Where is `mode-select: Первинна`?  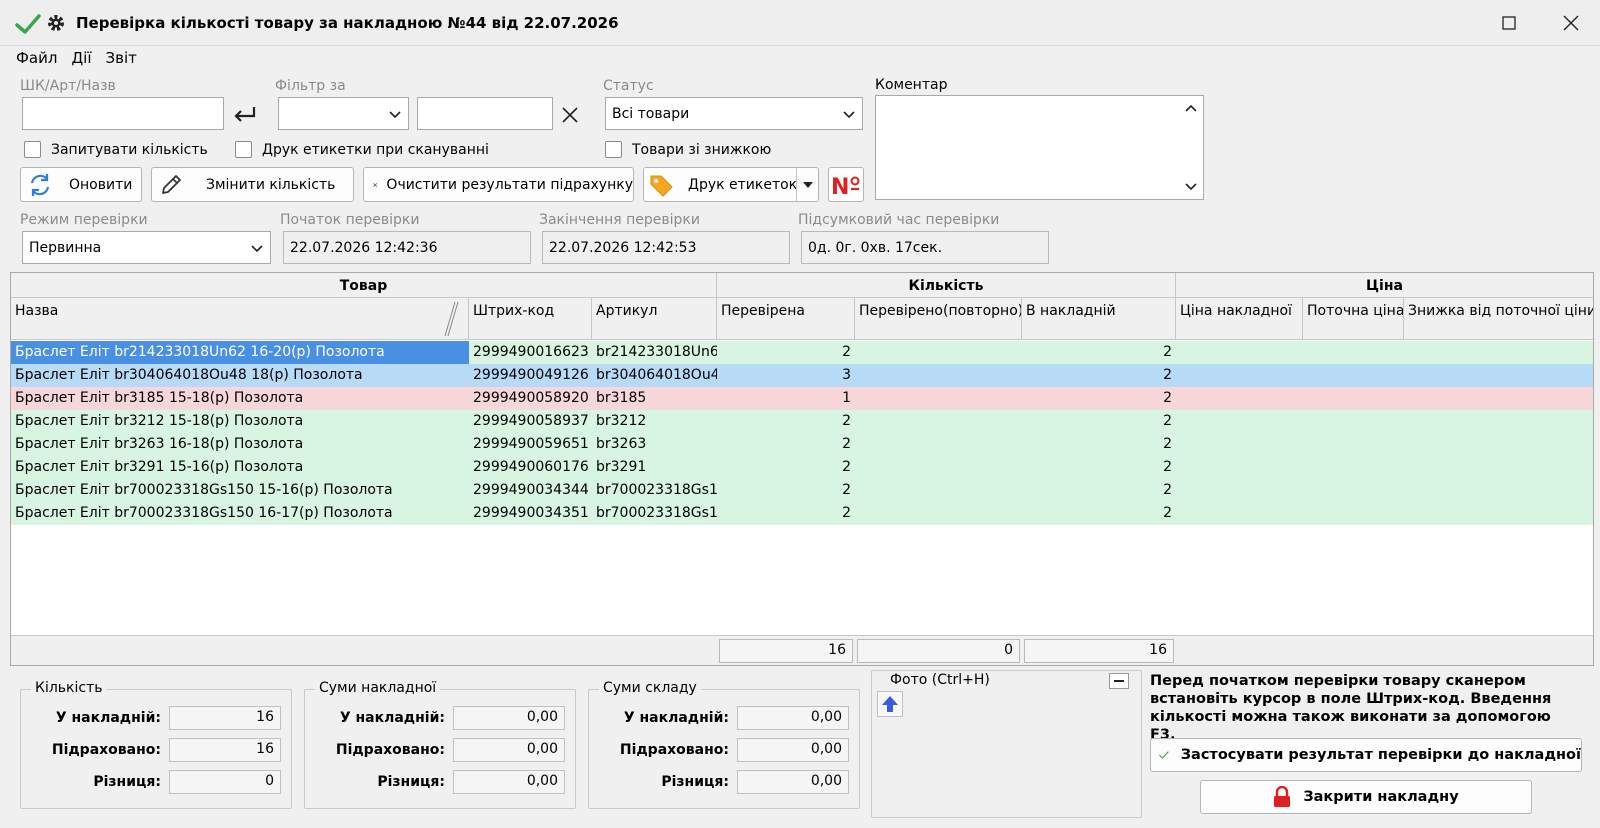 mode-select: Первинна is located at coordinates (146, 247).